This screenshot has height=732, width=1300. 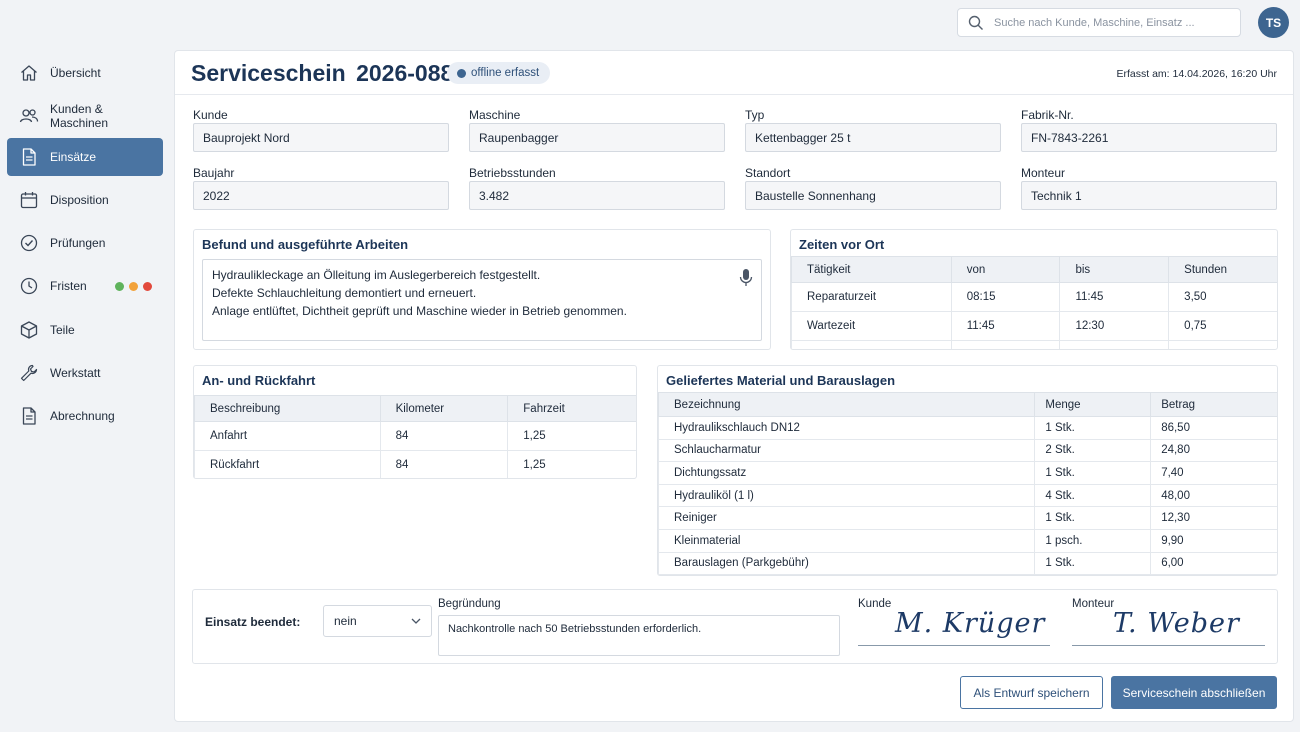 I want to click on cell-taetigkeit: Reparaturzeit, so click(x=871, y=297).